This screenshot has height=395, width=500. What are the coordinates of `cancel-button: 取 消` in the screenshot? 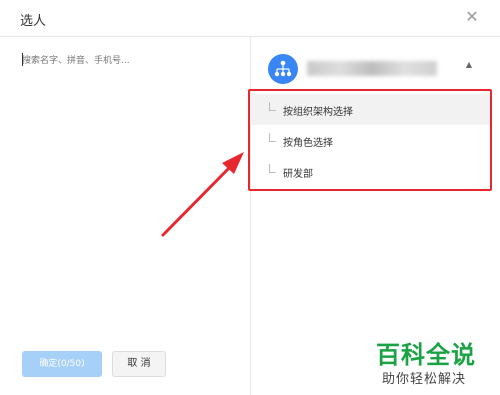 It's located at (139, 364).